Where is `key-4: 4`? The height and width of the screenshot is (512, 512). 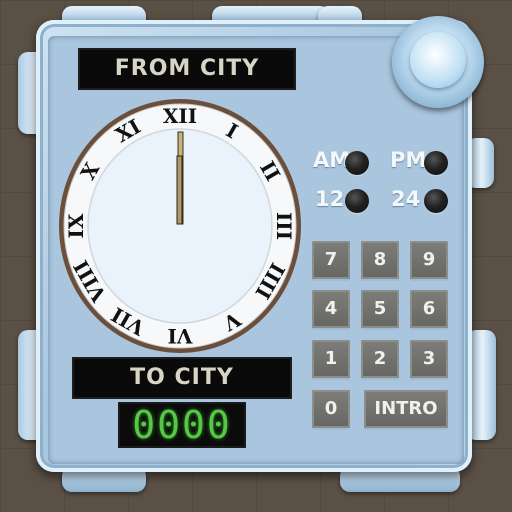 key-4: 4 is located at coordinates (331, 309).